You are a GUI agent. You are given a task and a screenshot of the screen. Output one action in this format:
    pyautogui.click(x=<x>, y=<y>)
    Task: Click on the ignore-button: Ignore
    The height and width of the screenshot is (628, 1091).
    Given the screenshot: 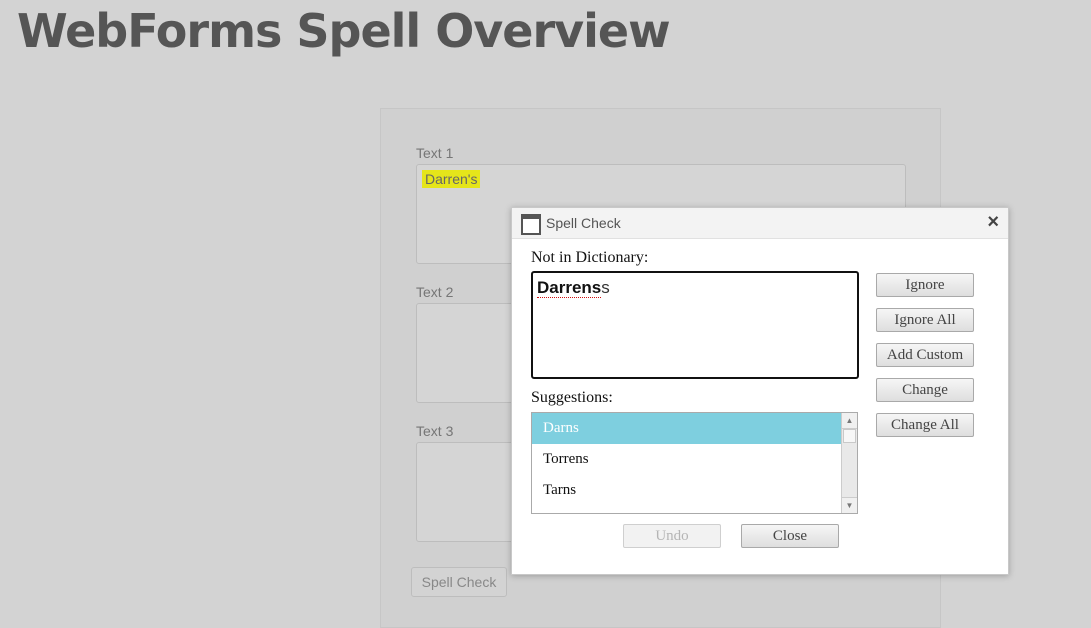 What is the action you would take?
    pyautogui.click(x=925, y=285)
    